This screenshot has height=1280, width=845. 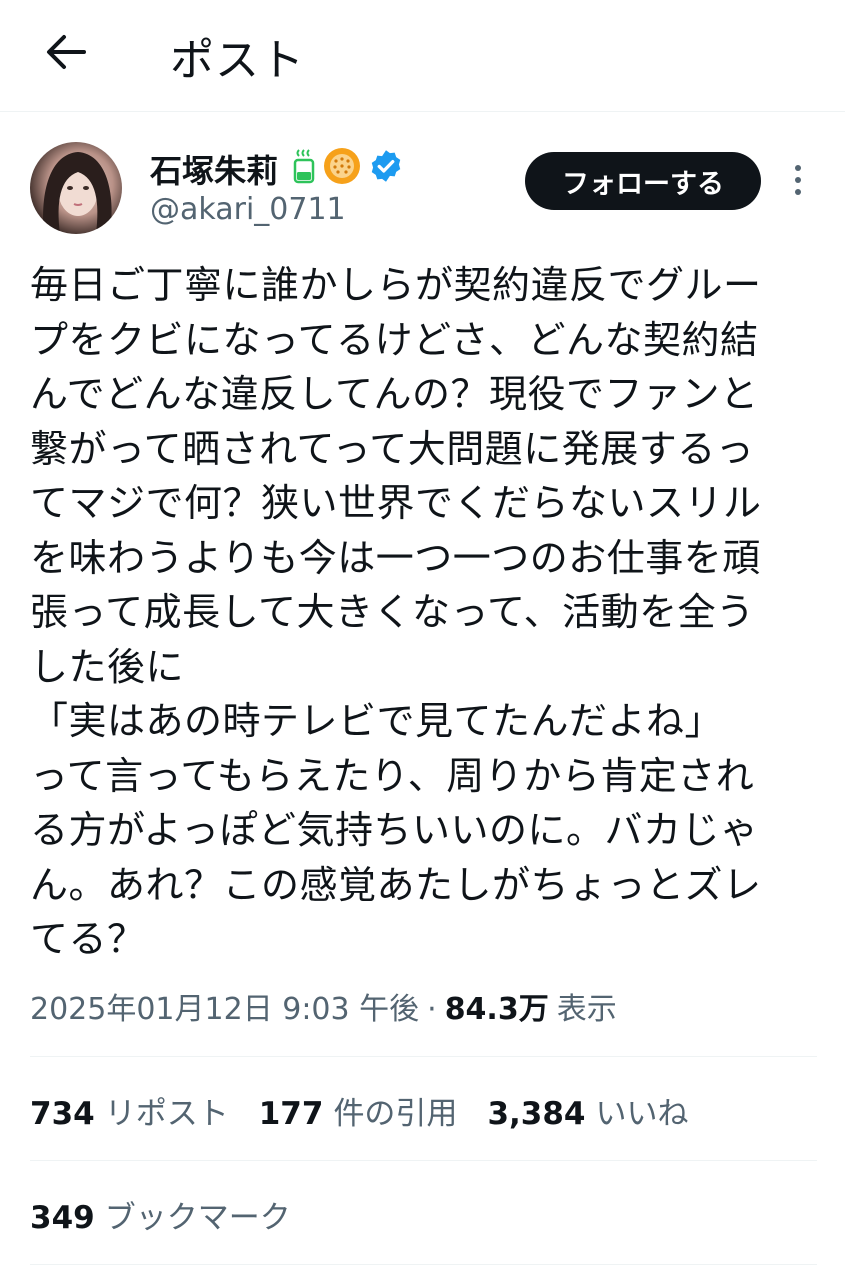 I want to click on post-timestamp: 2025年01月12日 9:03 午後, so click(x=224, y=1006).